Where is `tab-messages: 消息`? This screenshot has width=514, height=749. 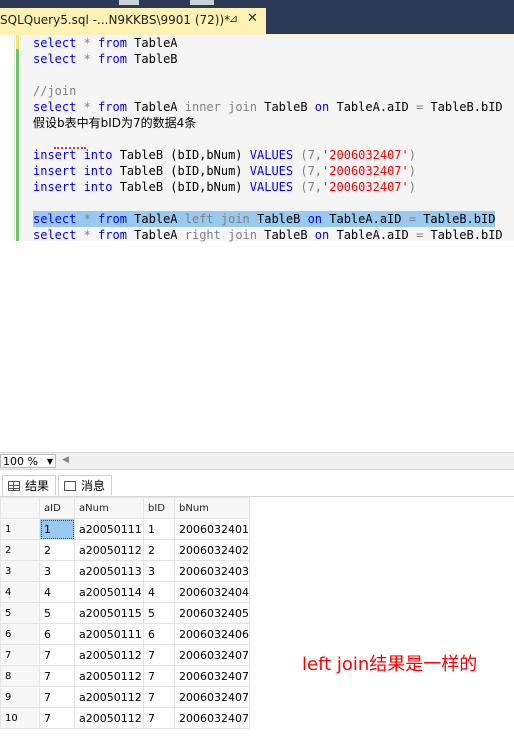
tab-messages: 消息 is located at coordinates (85, 485).